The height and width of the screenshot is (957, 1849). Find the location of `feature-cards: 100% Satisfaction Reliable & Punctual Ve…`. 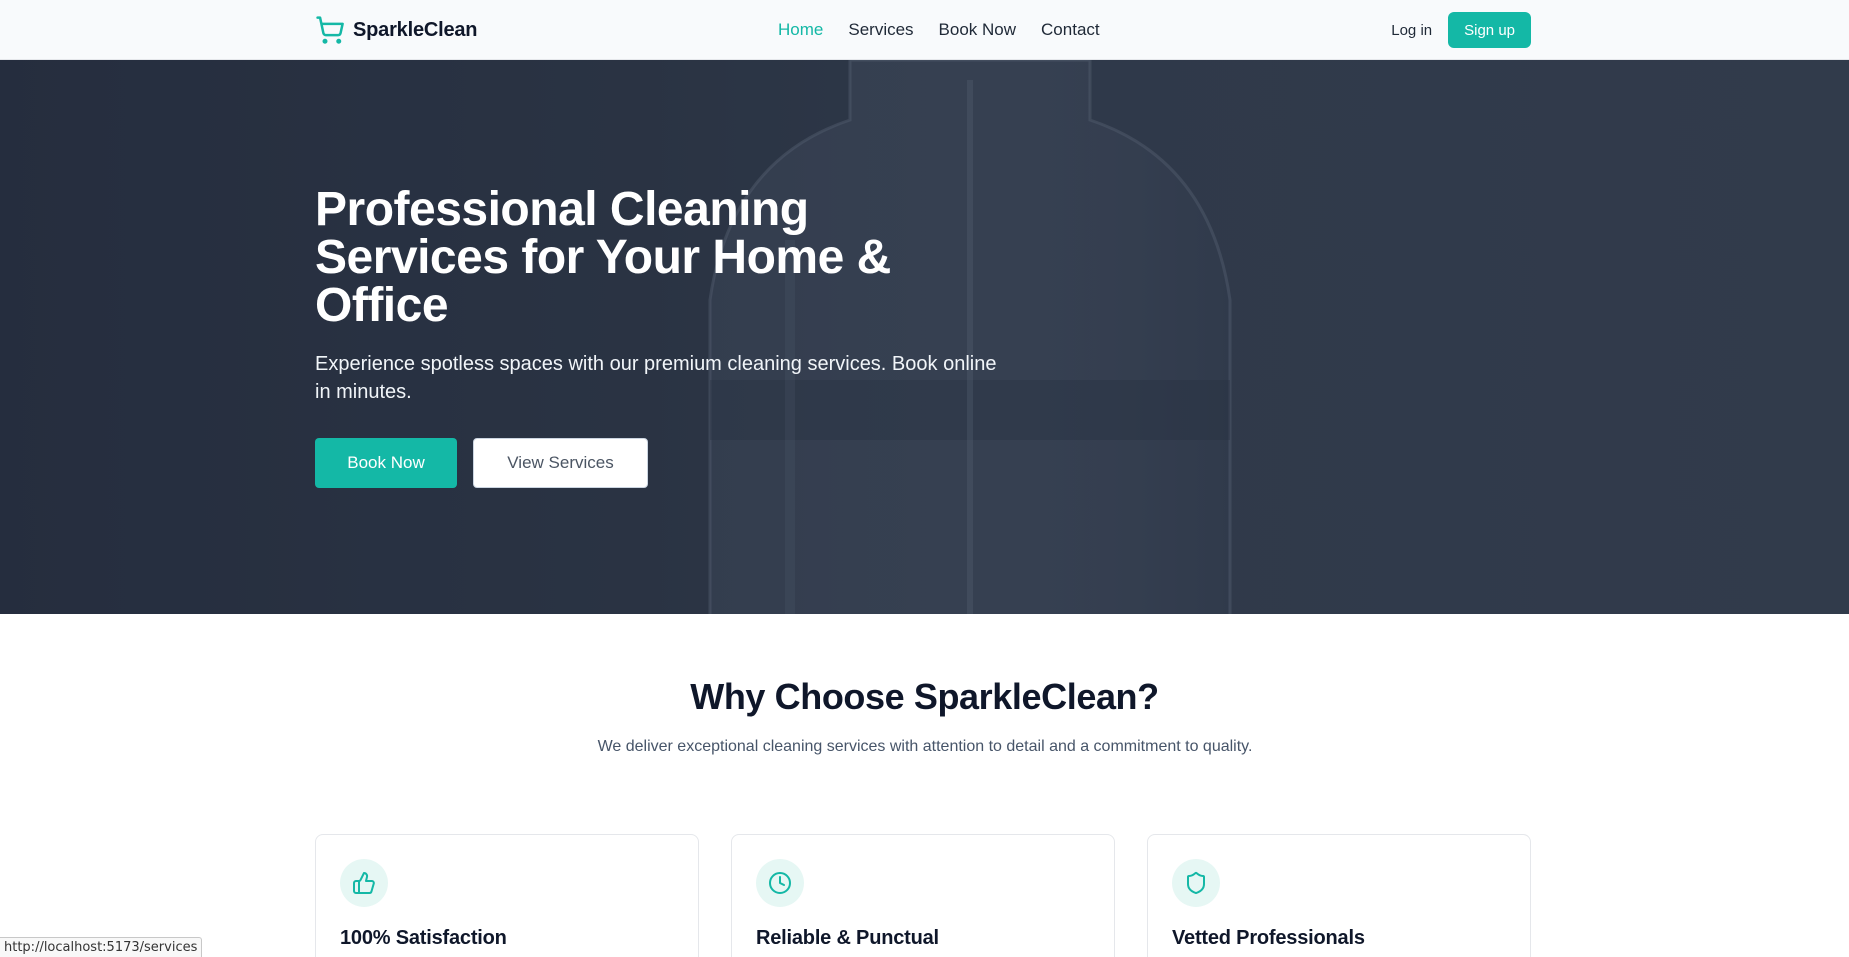

feature-cards: 100% Satisfaction Reliable & Punctual Ve… is located at coordinates (923, 895).